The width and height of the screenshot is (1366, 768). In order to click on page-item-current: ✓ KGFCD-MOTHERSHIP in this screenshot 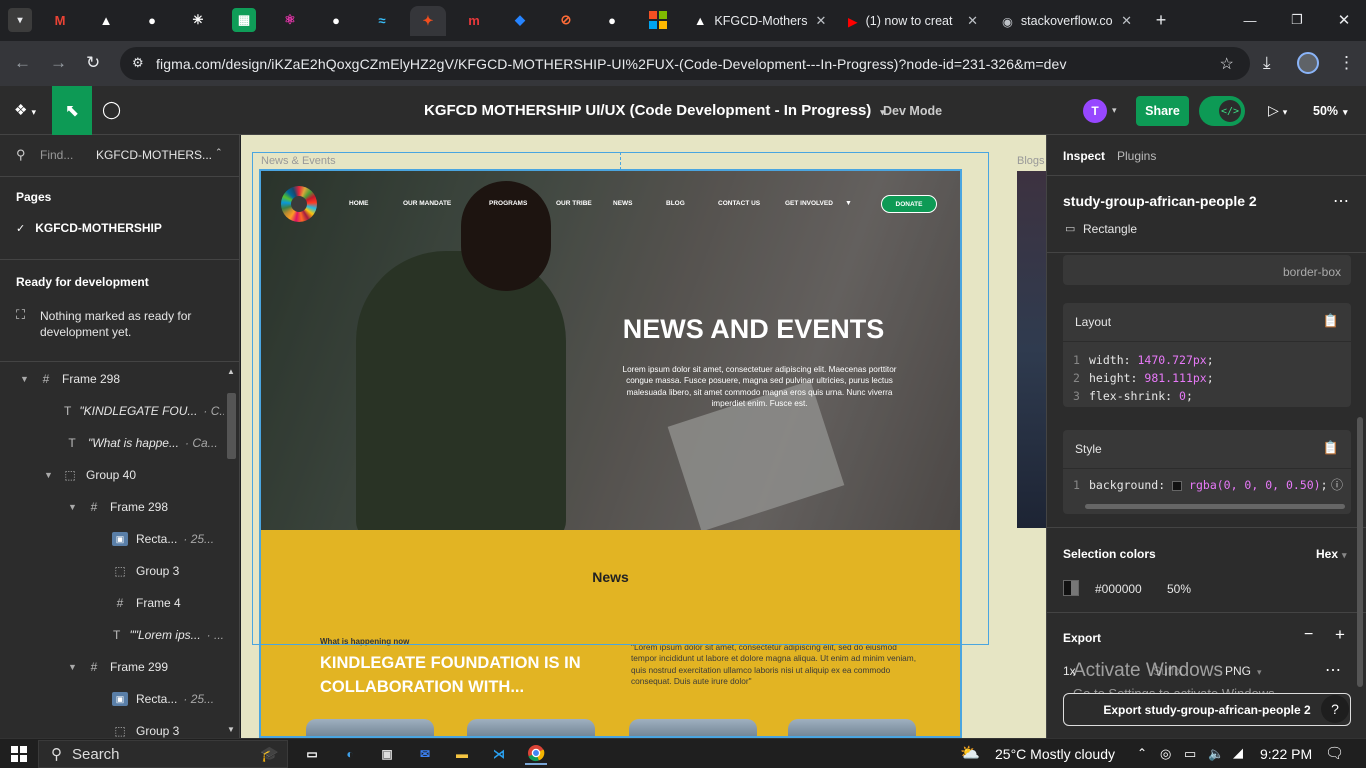, I will do `click(89, 228)`.